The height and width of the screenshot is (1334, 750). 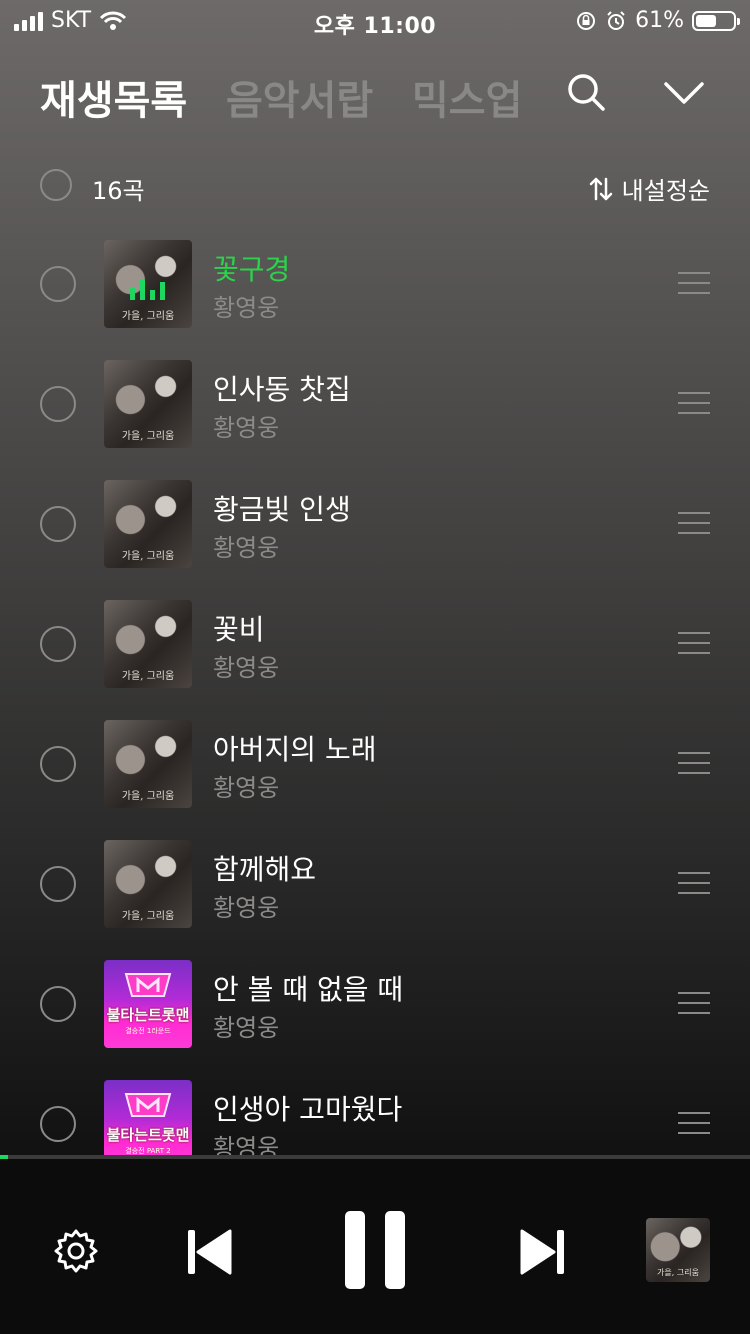 I want to click on tab-playlist: 재생목록, so click(x=113, y=97).